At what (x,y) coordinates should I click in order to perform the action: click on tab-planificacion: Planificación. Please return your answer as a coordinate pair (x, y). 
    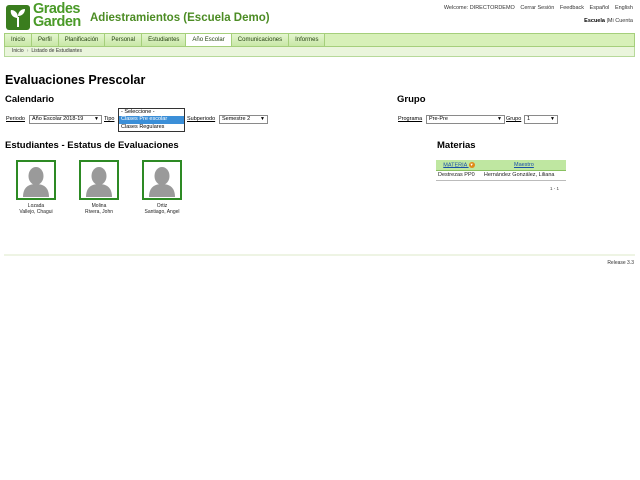
    Looking at the image, I should click on (82, 40).